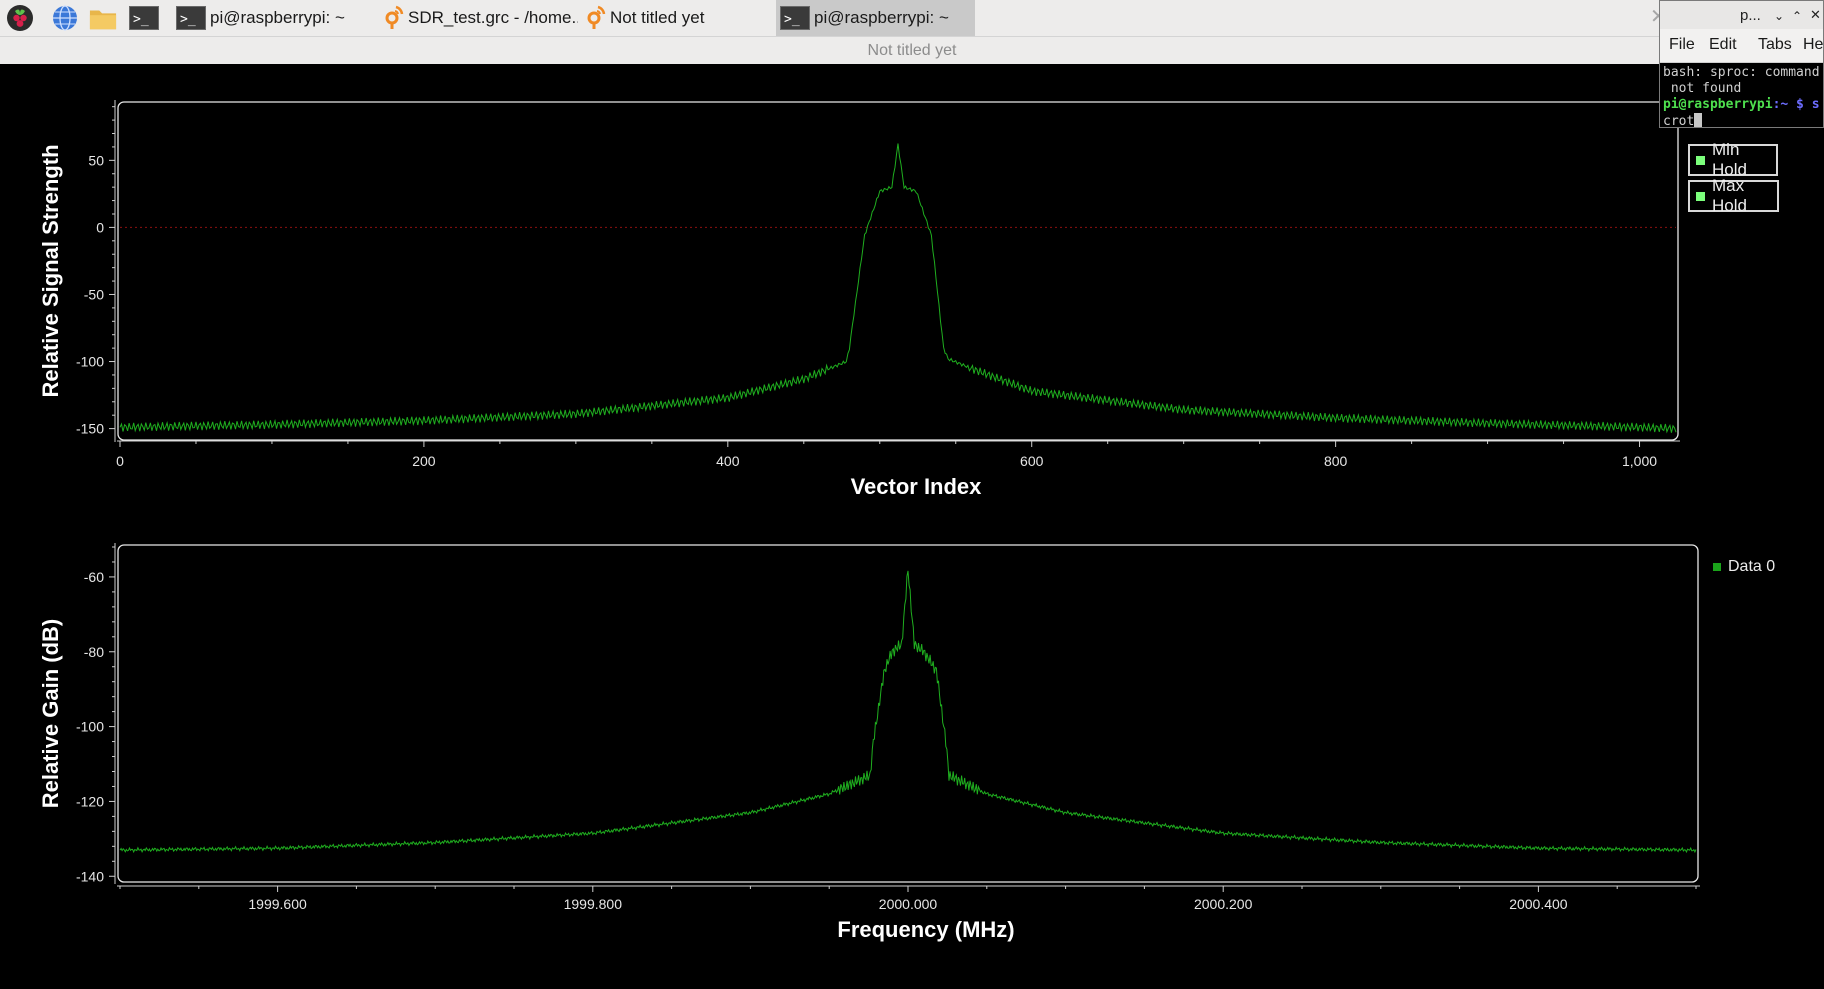 Image resolution: width=1824 pixels, height=989 pixels. Describe the element at coordinates (1729, 195) in the screenshot. I see `legend-label: Max Hold` at that location.